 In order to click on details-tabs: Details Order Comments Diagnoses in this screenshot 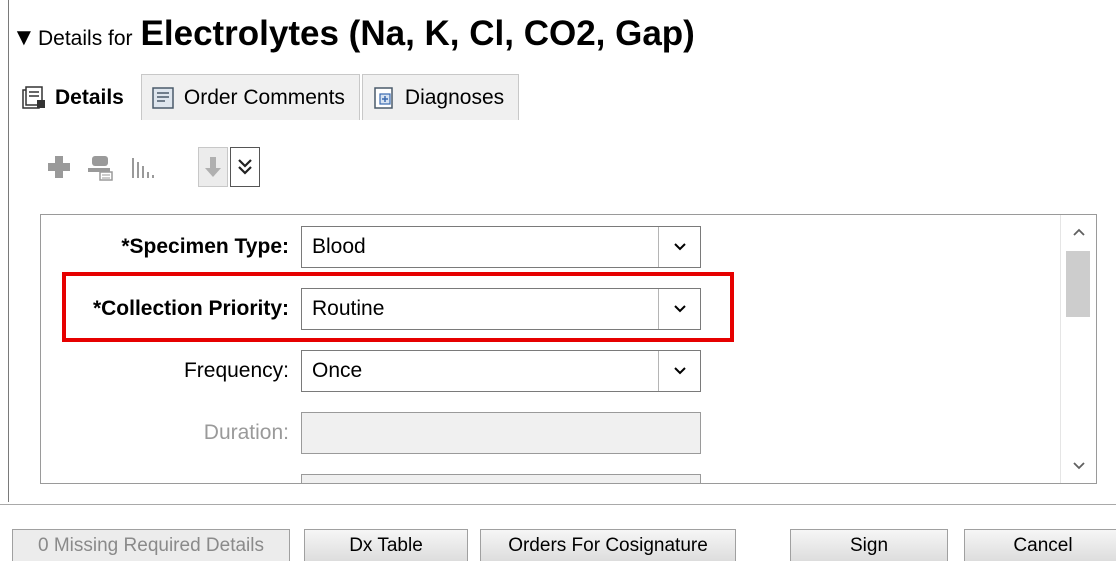, I will do `click(266, 97)`.